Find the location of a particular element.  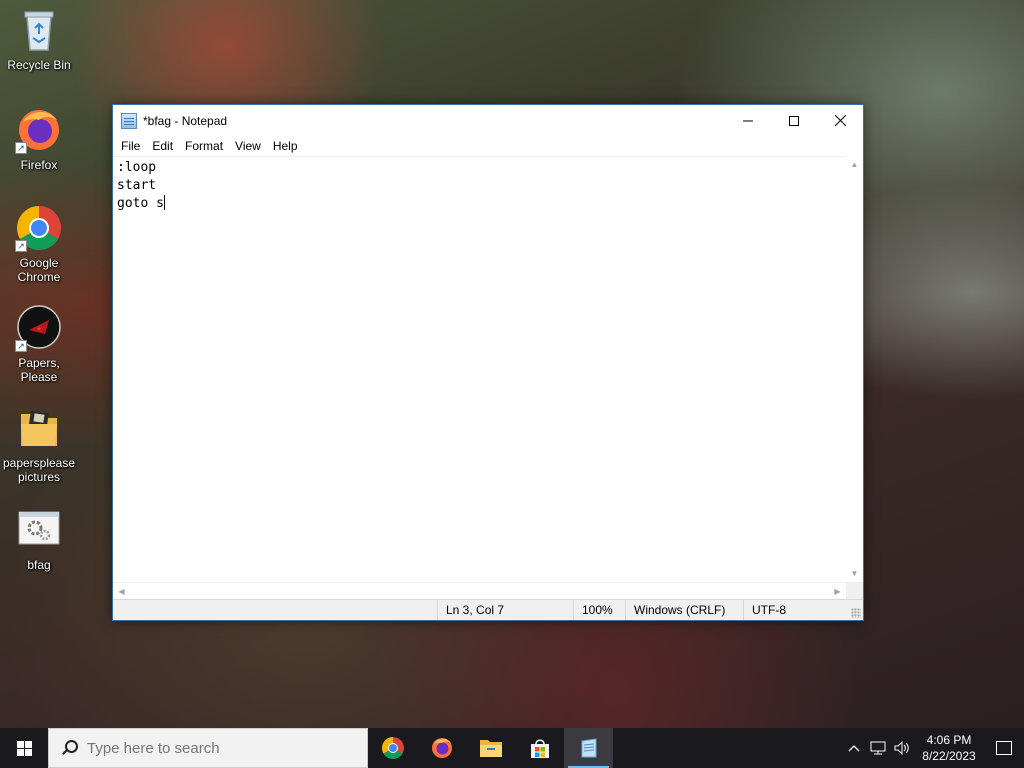

clock-time: 4:06 PM is located at coordinates (949, 740).